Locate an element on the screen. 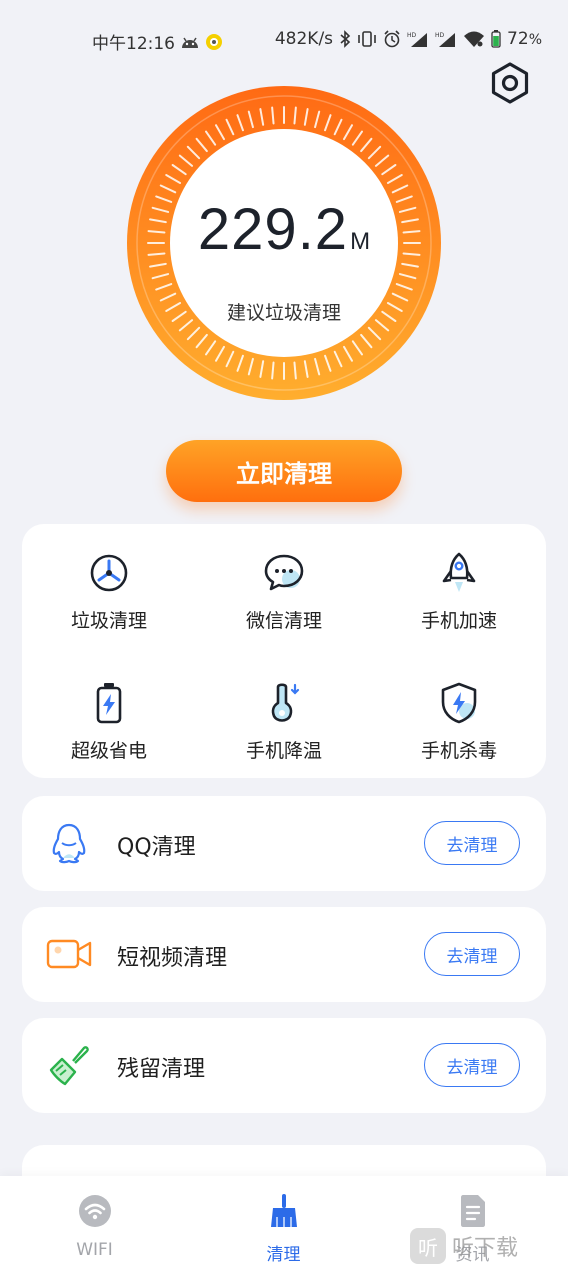 This screenshot has width=568, height=1272. list-item-label: 短视频清理 is located at coordinates (172, 958).